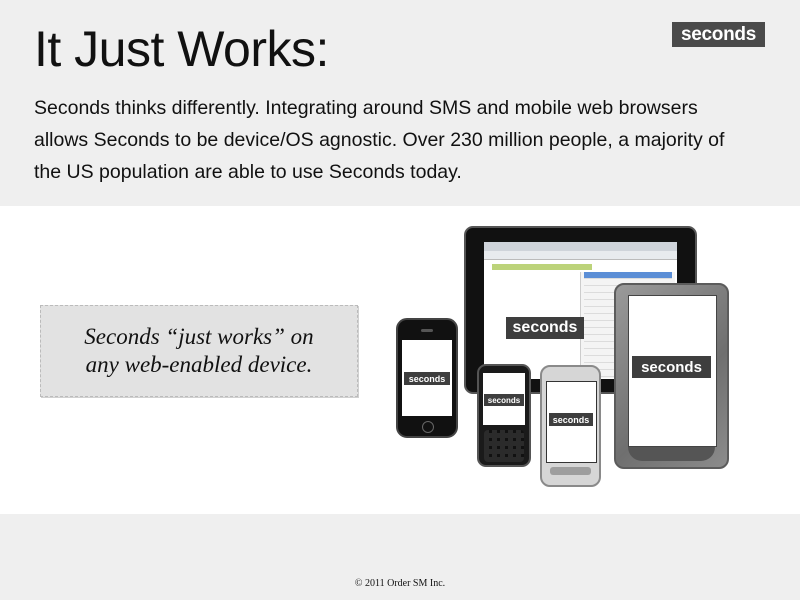  Describe the element at coordinates (570, 471) in the screenshot. I see `android-button-bar` at that location.